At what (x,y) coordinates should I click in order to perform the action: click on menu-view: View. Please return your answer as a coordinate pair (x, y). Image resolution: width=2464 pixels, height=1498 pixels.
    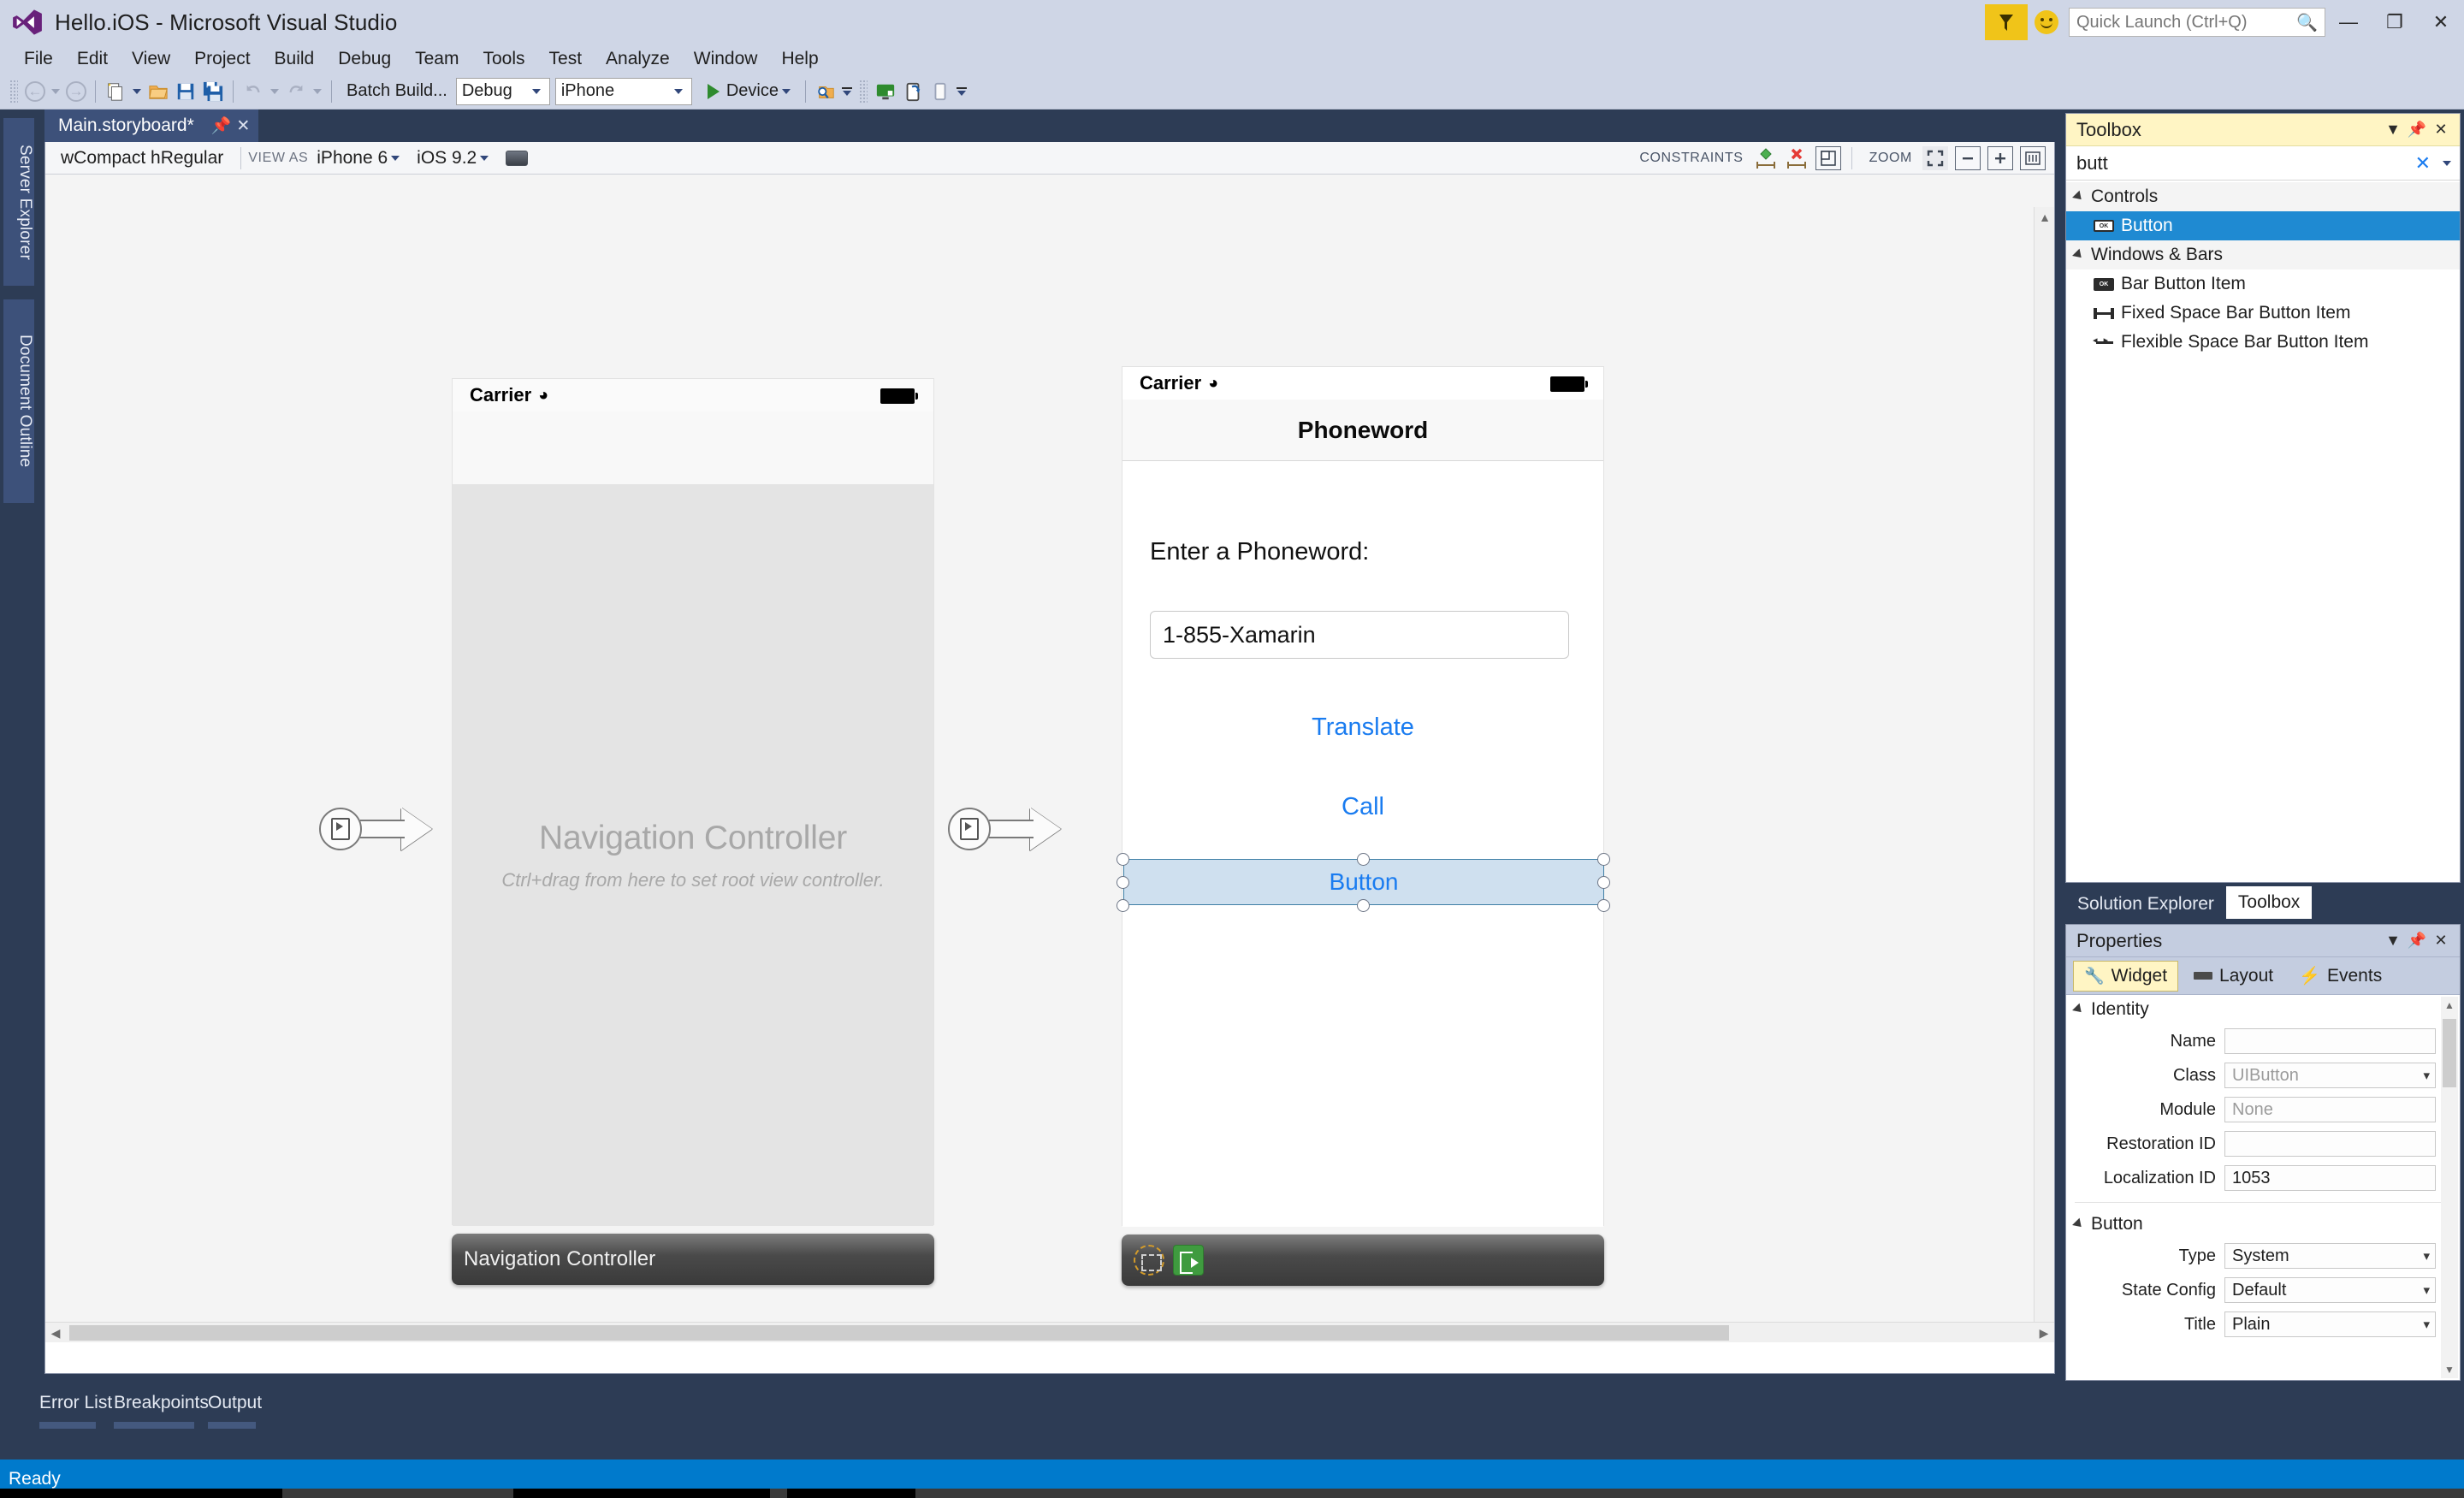
    Looking at the image, I should click on (151, 59).